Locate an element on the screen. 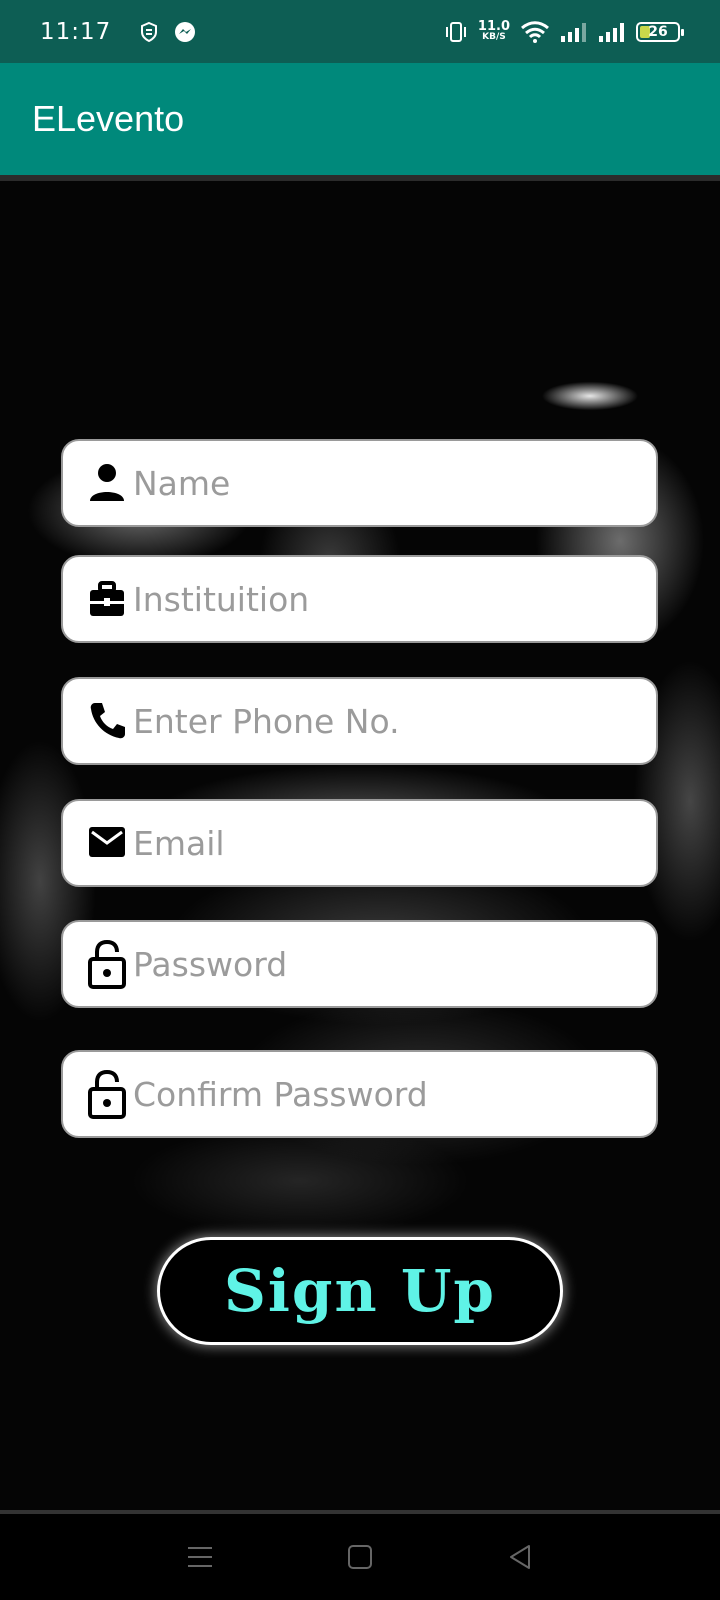 The image size is (720, 1600). back-triangle-icon is located at coordinates (520, 1557).